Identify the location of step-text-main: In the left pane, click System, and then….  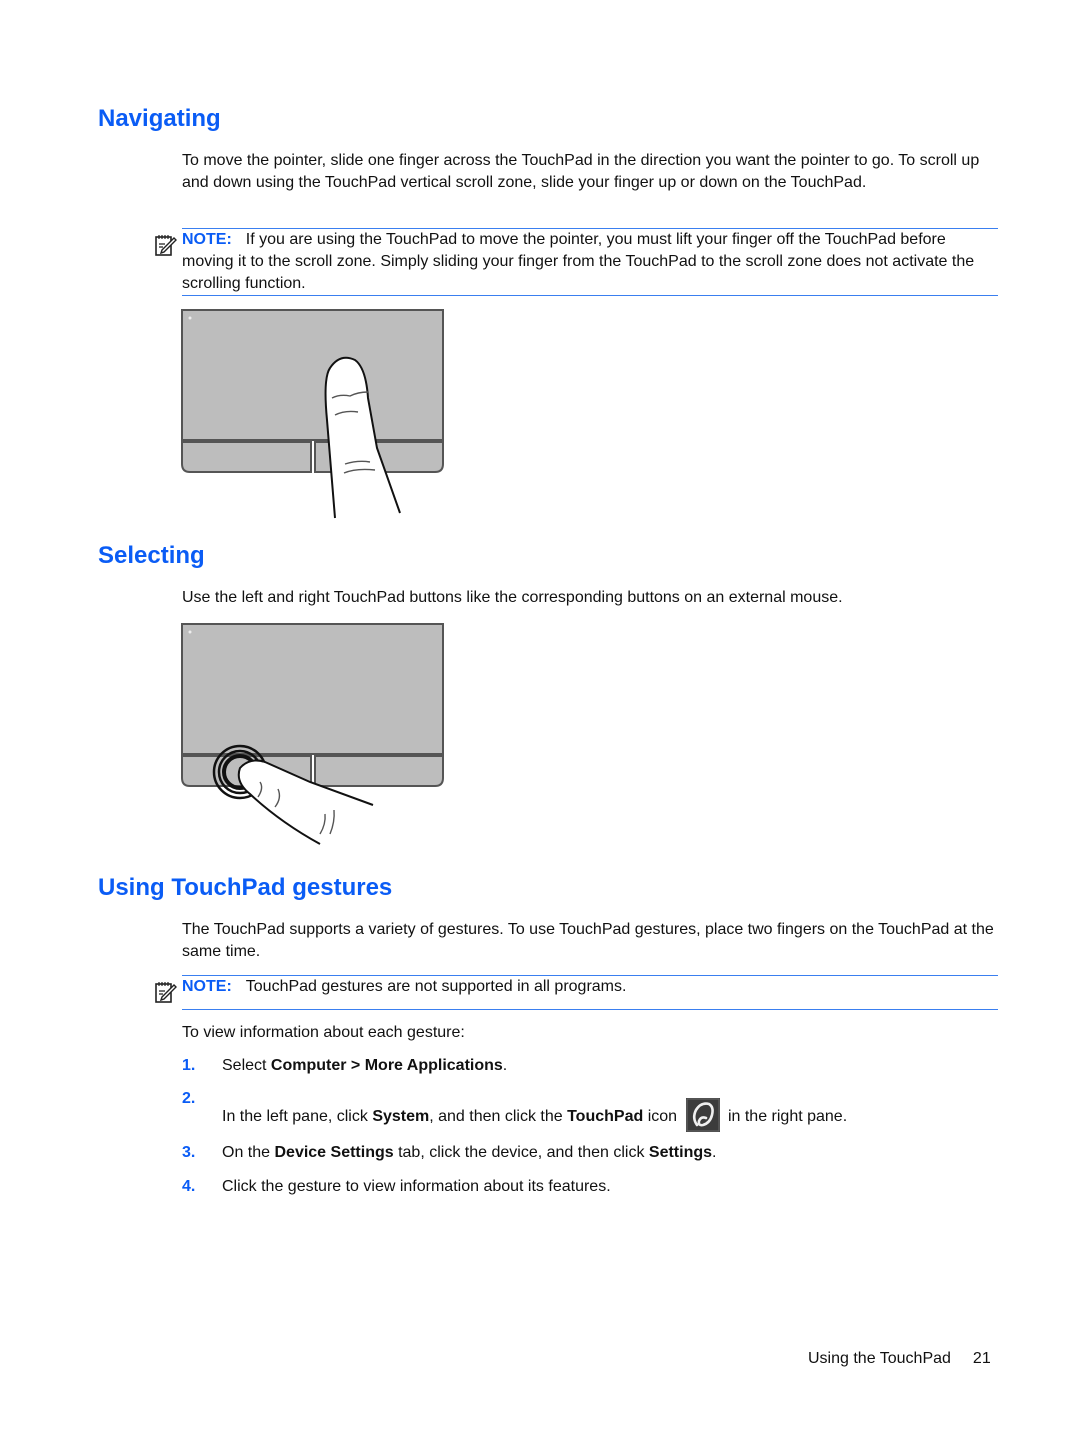
(449, 1116).